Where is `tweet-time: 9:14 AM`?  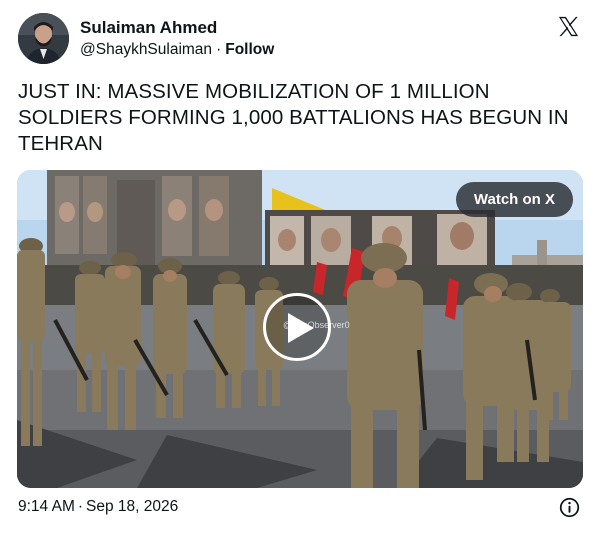 tweet-time: 9:14 AM is located at coordinates (46, 506).